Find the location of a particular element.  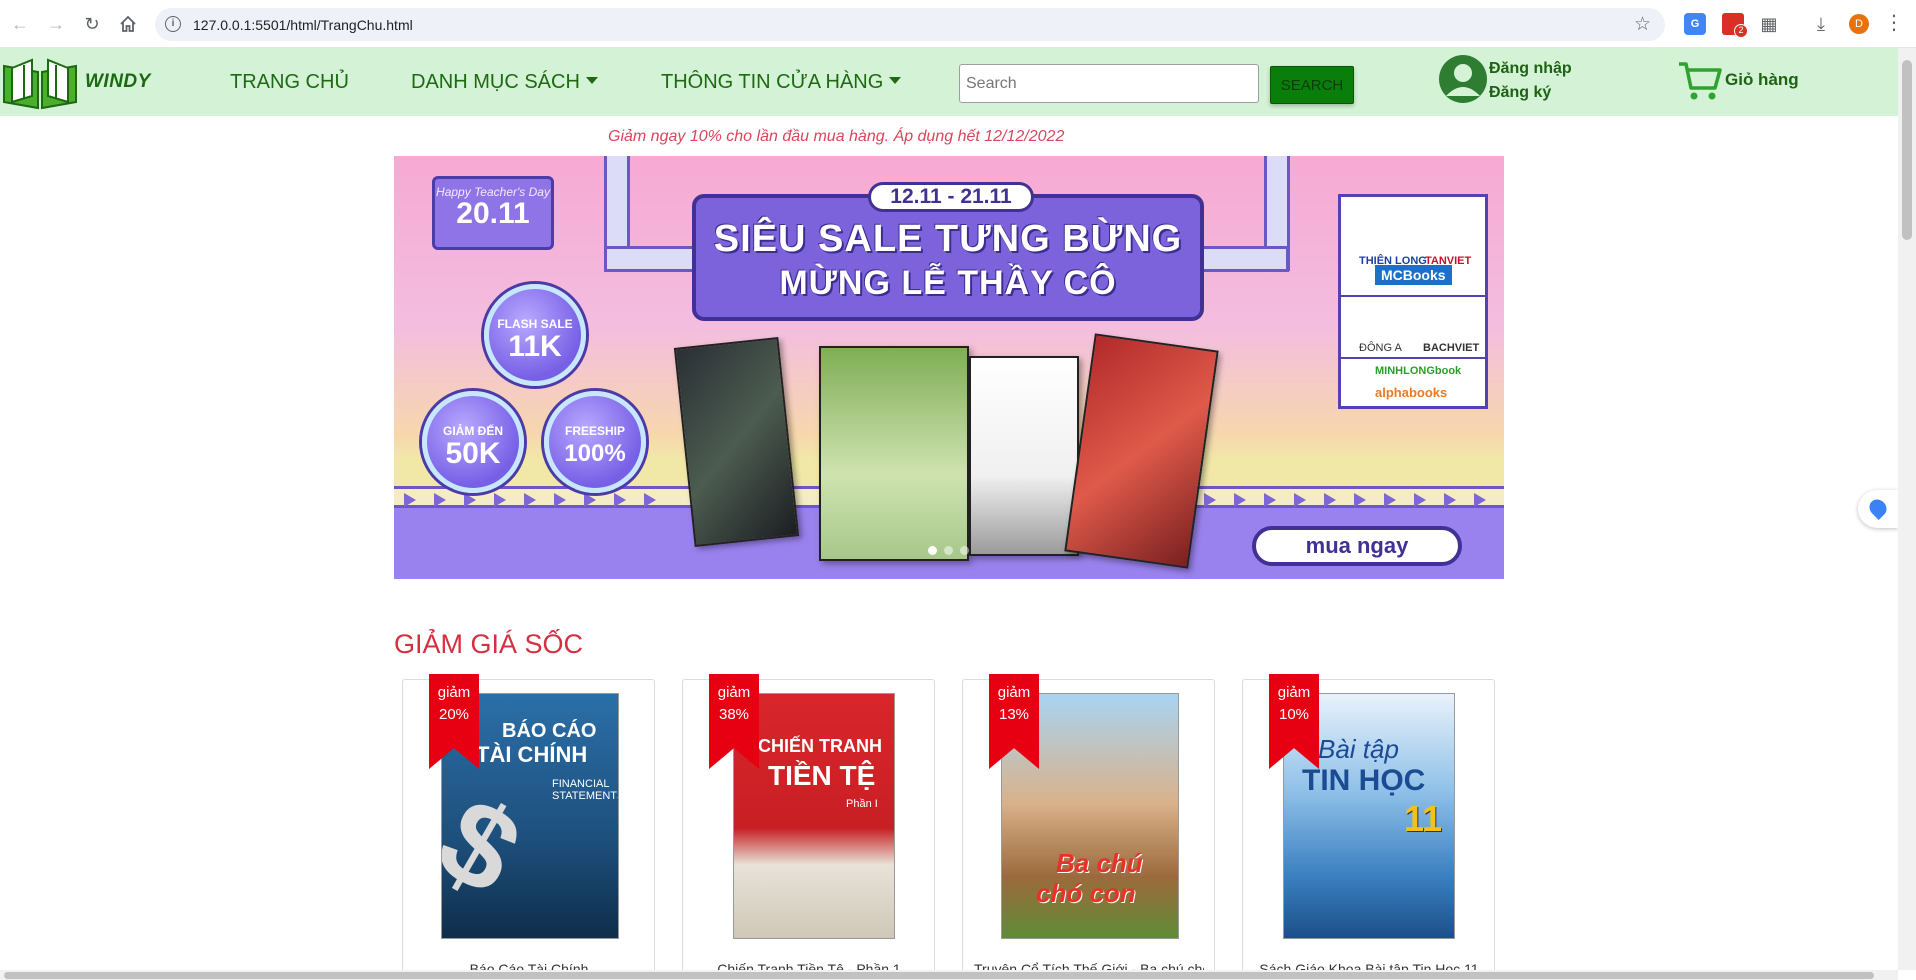

user-avatar-icon is located at coordinates (1463, 79).